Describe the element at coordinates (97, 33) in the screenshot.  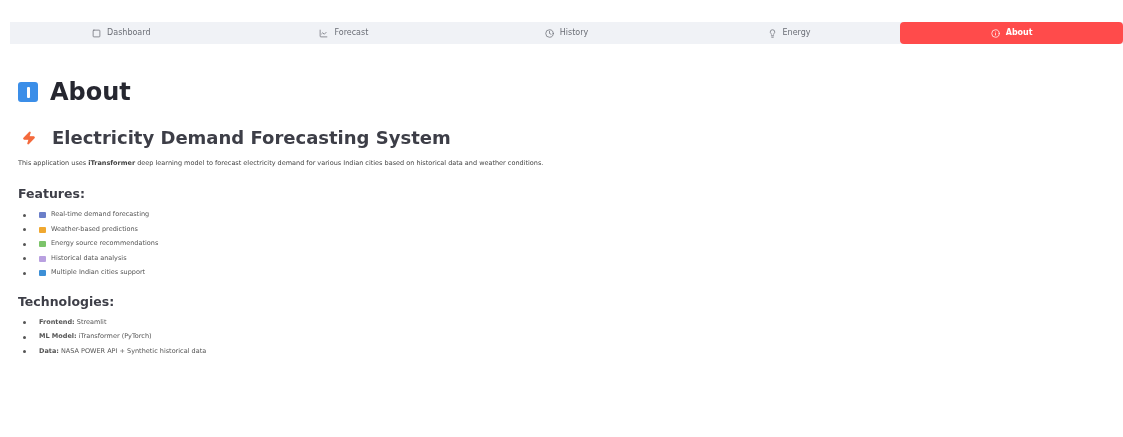
I see `square-icon` at that location.